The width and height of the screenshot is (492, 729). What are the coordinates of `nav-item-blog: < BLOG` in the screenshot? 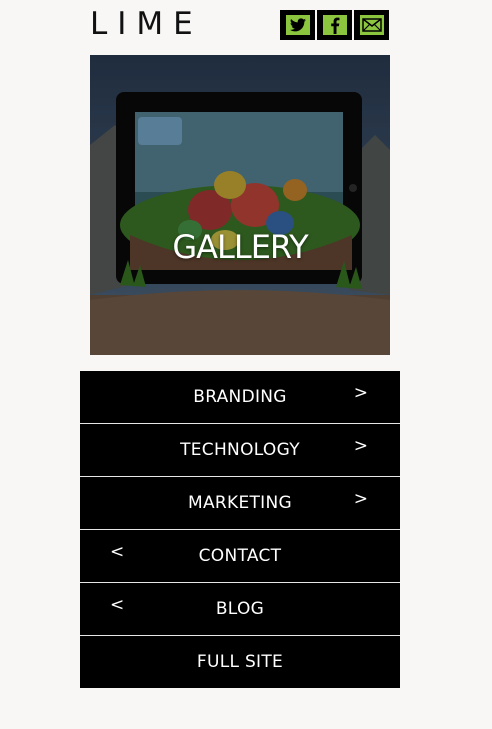 It's located at (240, 609).